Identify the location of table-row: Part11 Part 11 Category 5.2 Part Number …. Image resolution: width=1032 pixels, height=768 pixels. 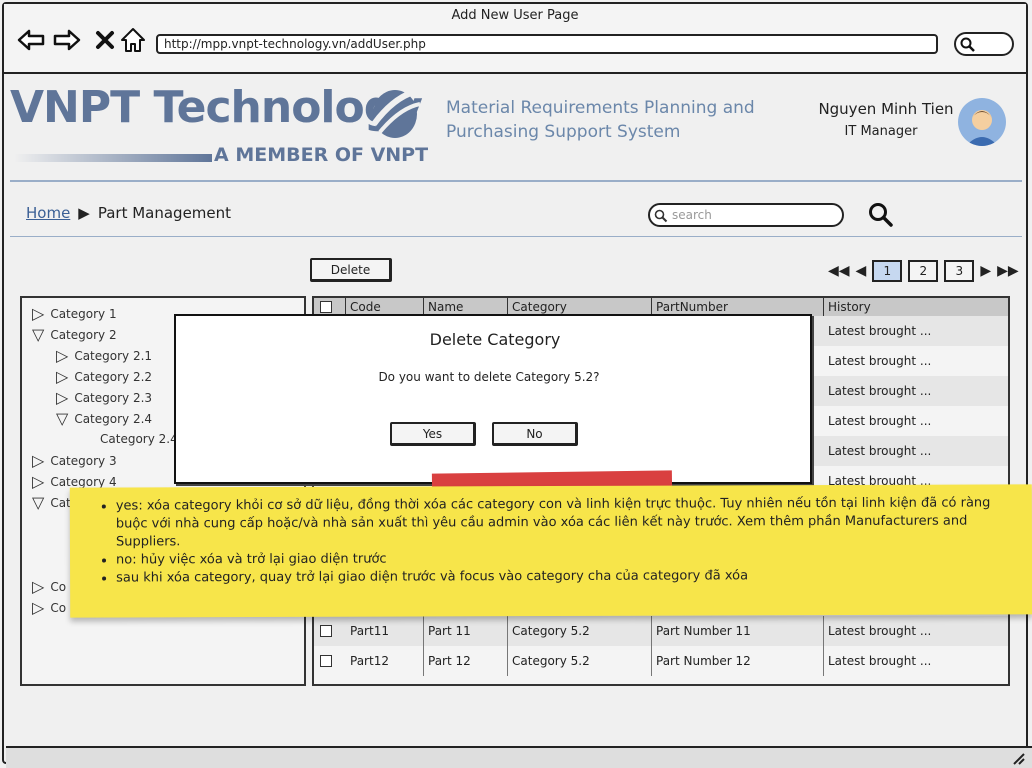
(661, 631).